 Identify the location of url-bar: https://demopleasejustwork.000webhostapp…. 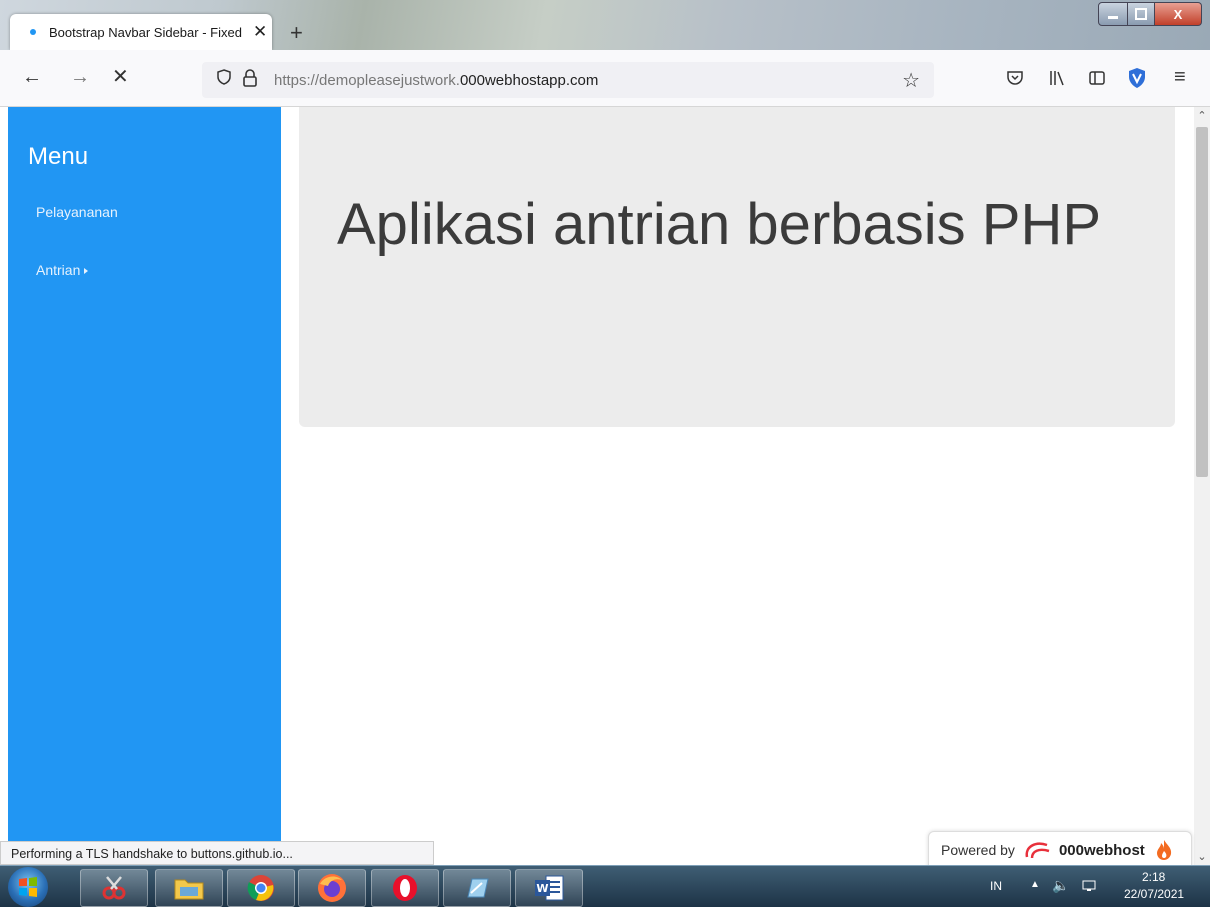
(568, 80).